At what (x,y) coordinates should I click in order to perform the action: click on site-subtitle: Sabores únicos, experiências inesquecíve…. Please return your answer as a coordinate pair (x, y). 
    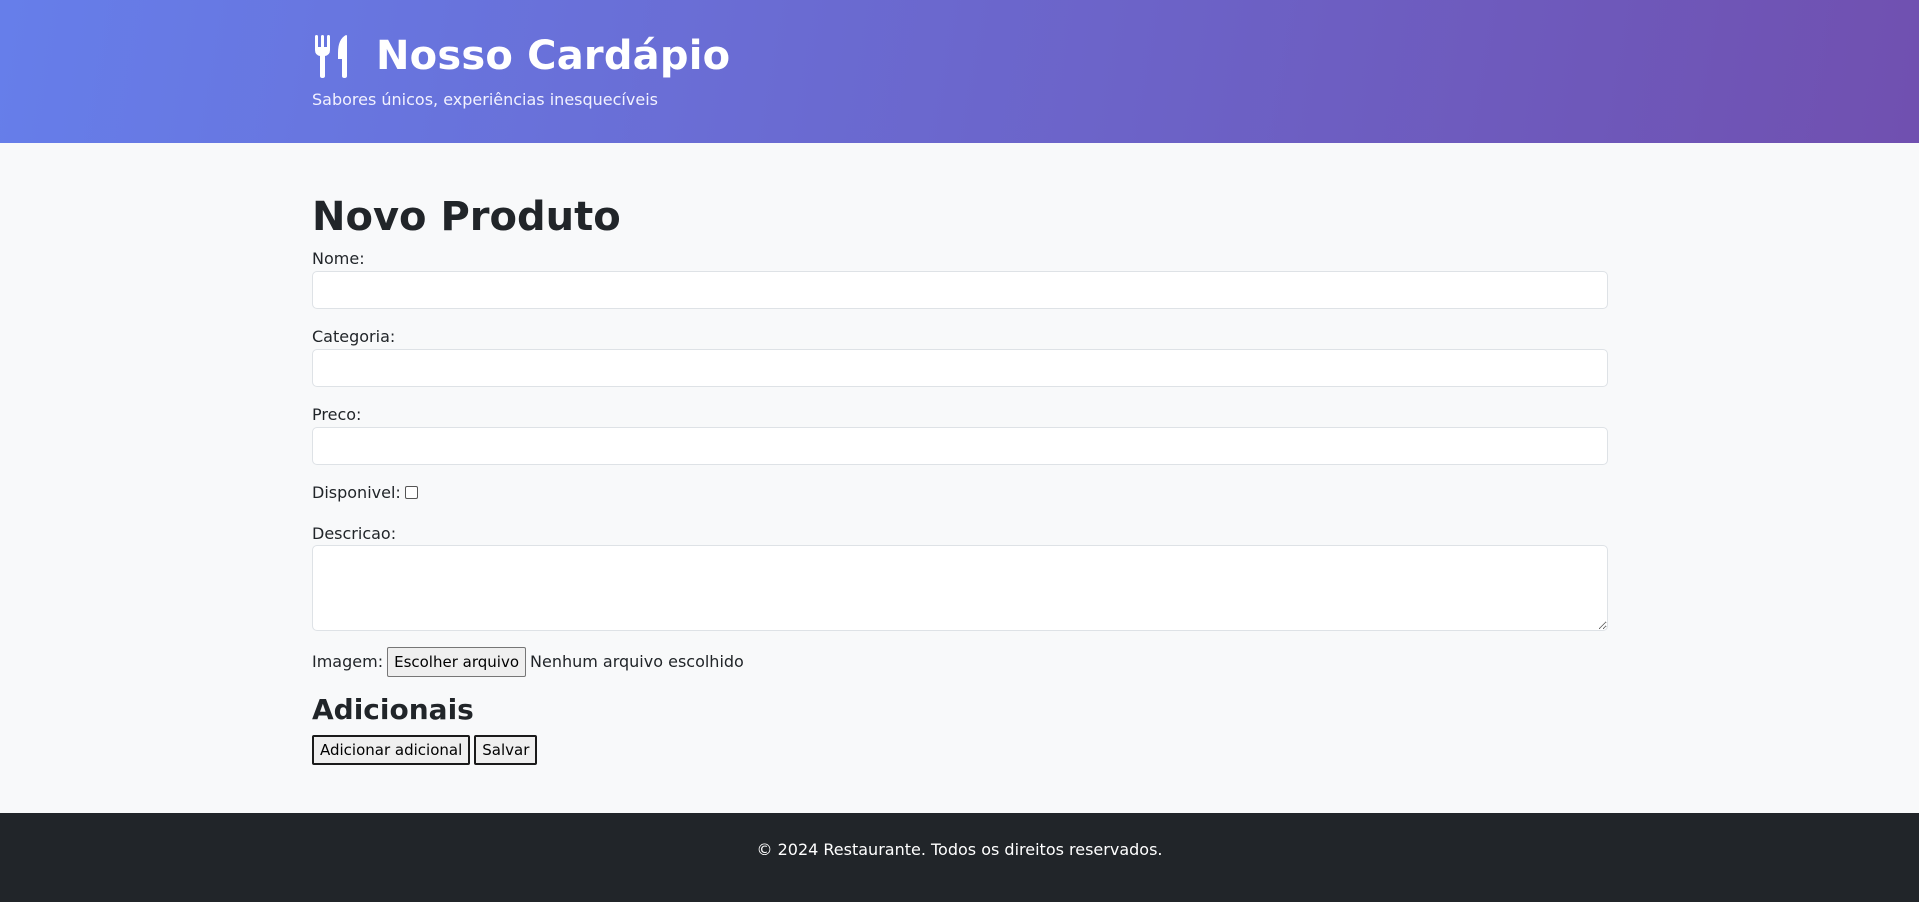
    Looking at the image, I should click on (485, 99).